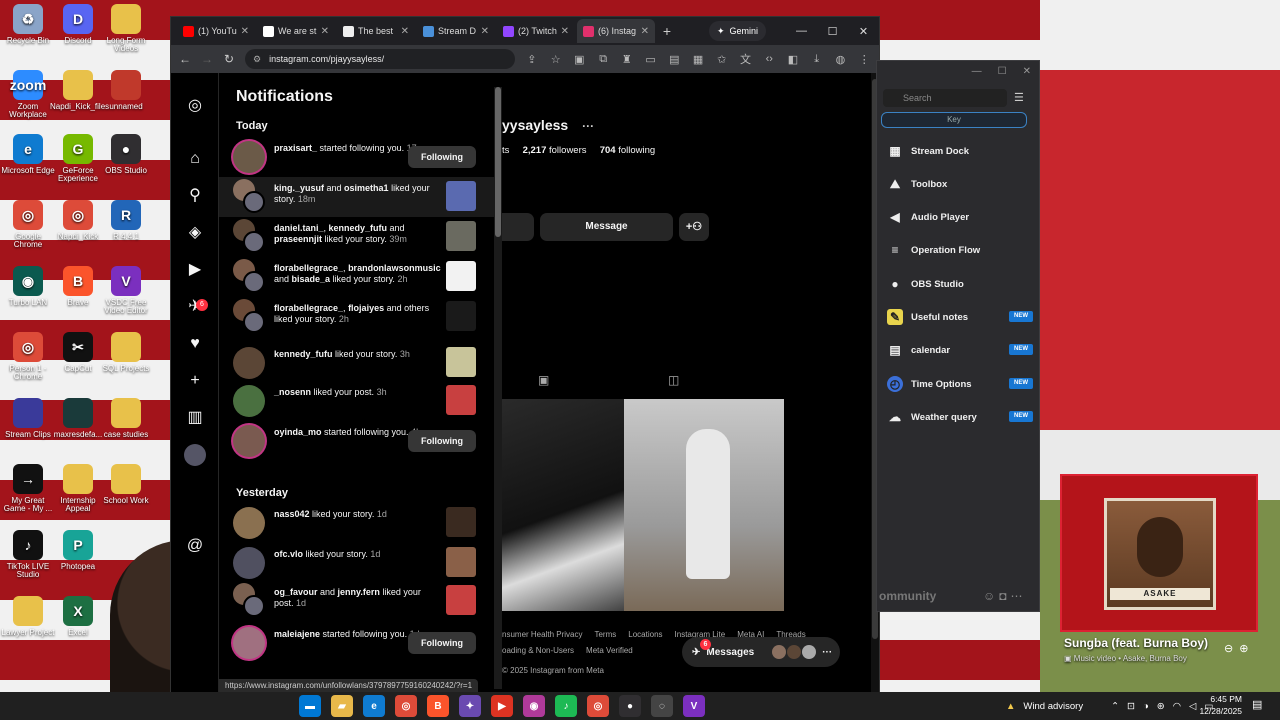 This screenshot has height=720, width=1280. I want to click on post-thumbnail, so click(704, 505).